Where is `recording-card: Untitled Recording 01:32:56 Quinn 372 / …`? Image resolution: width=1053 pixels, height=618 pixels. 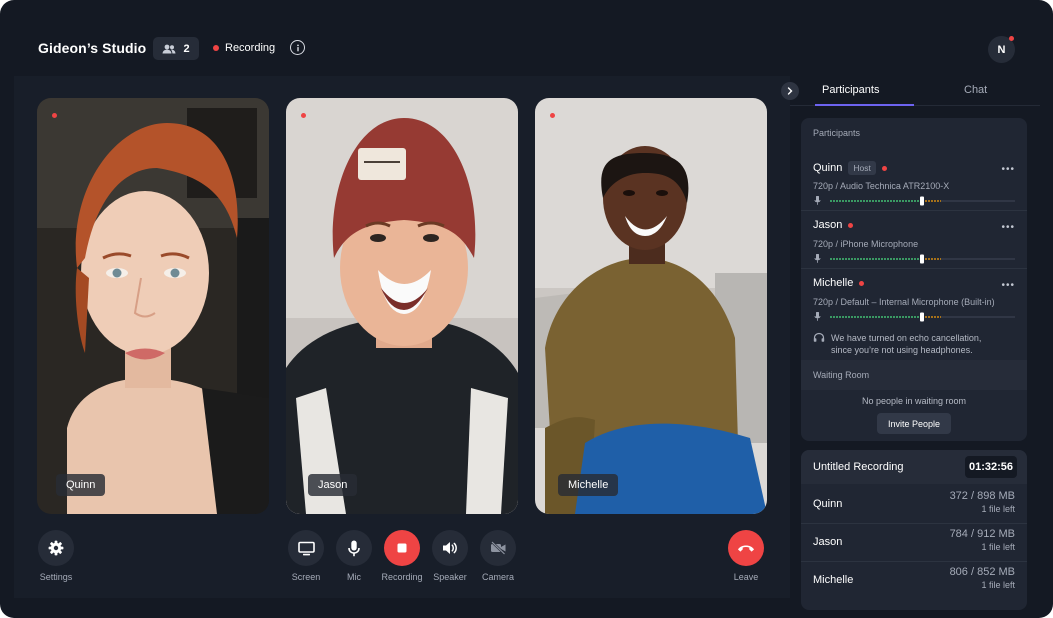 recording-card: Untitled Recording 01:32:56 Quinn 372 / … is located at coordinates (914, 530).